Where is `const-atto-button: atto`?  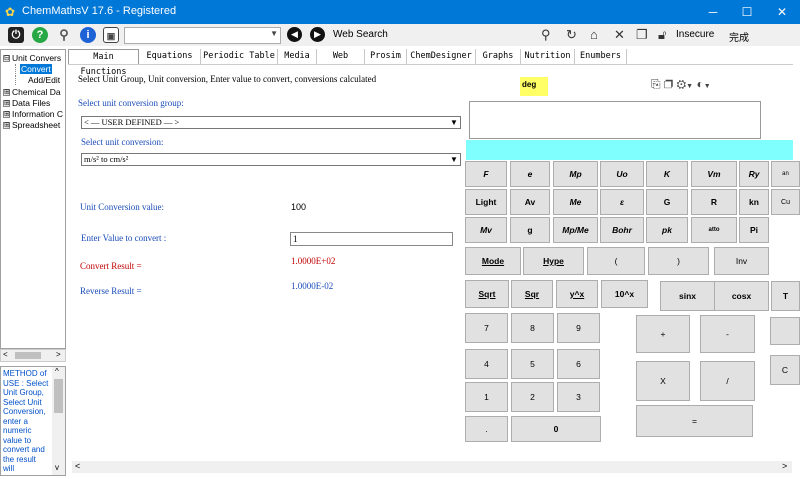 const-atto-button: atto is located at coordinates (714, 230).